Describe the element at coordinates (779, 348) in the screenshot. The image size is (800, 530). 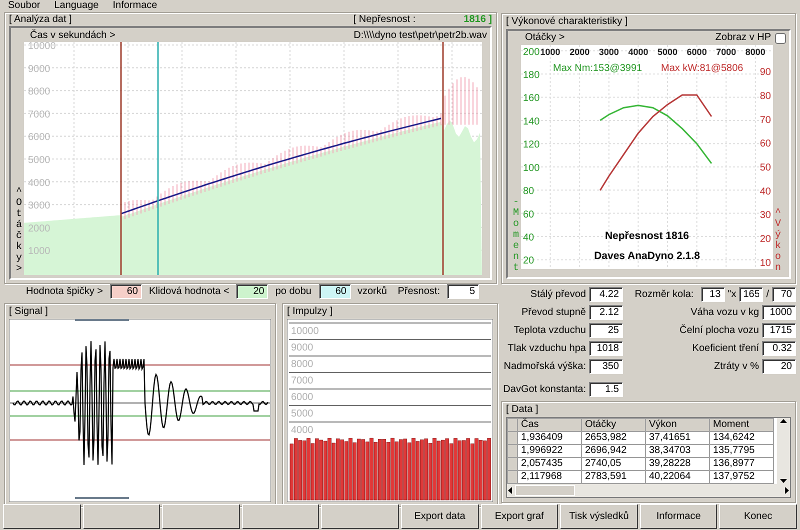
I see `value-field: 0.32` at that location.